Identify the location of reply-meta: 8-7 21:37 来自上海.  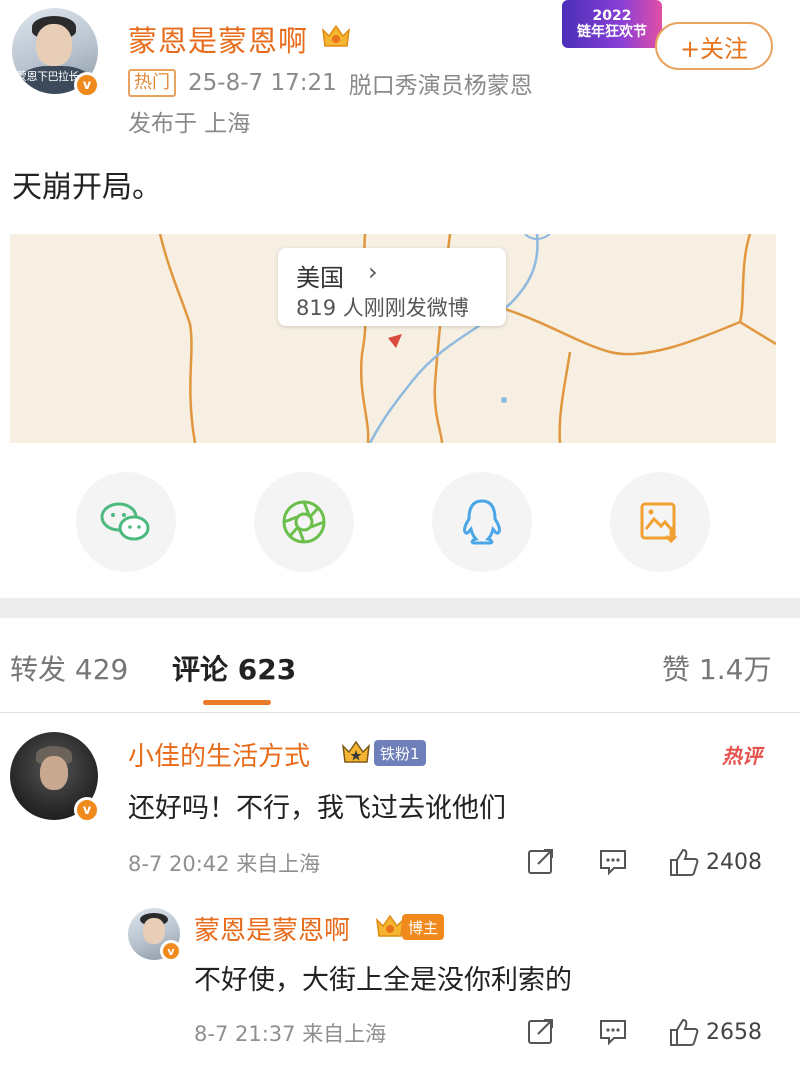
(290, 1033).